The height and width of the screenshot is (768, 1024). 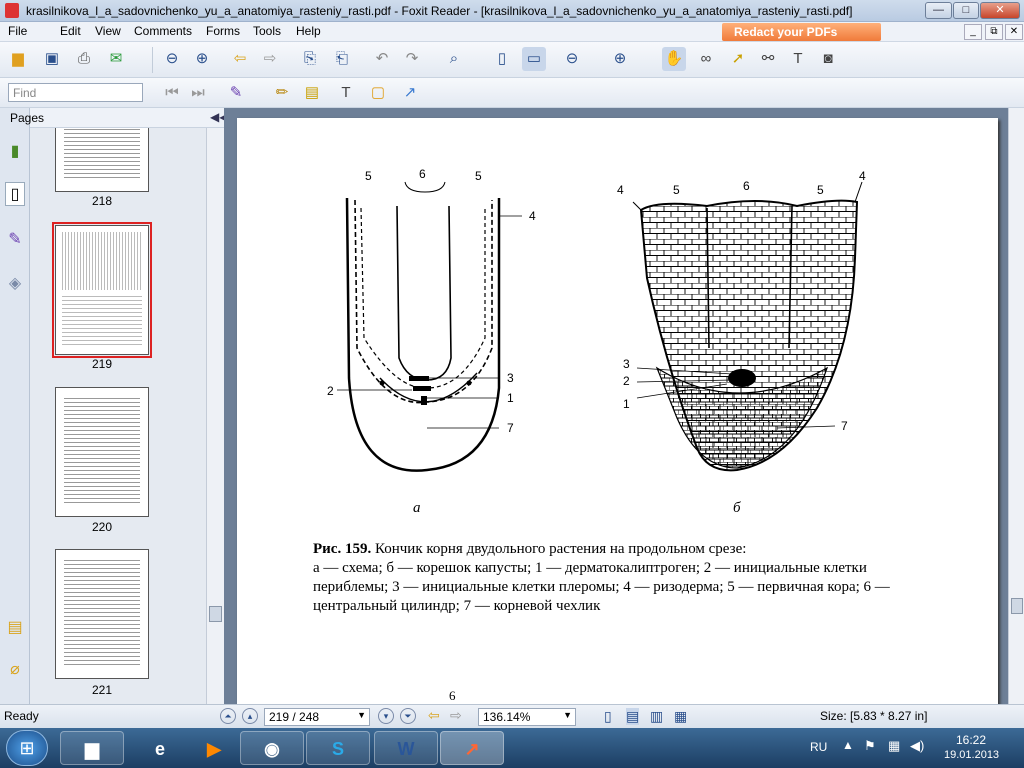 What do you see at coordinates (215, 614) in the screenshot?
I see `thumbnail-scroll-thumb` at bounding box center [215, 614].